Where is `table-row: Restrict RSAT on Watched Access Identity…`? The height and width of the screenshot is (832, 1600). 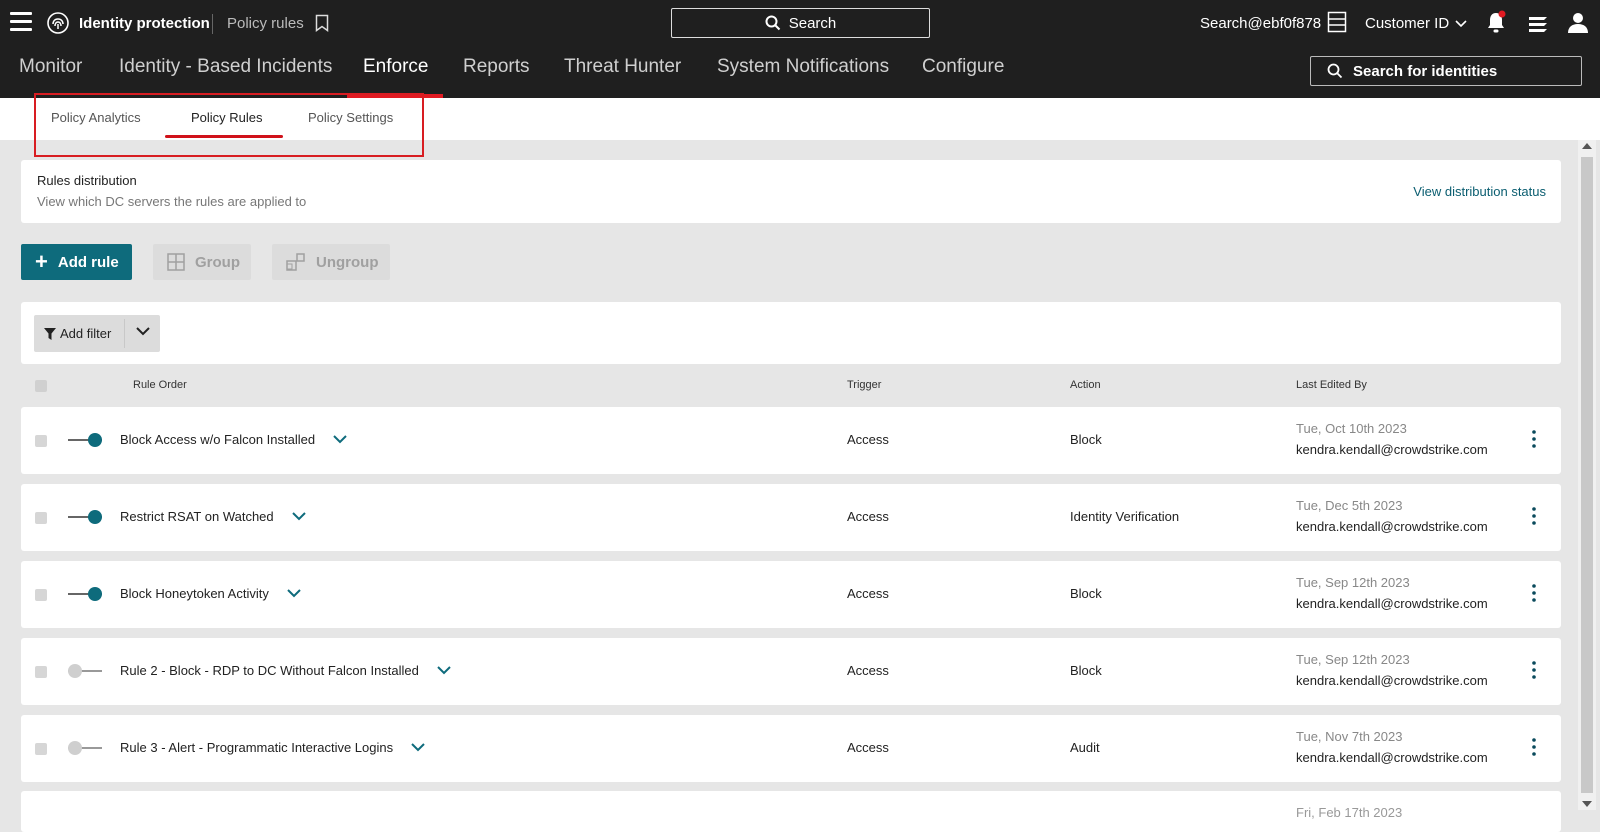 table-row: Restrict RSAT on Watched Access Identity… is located at coordinates (791, 517).